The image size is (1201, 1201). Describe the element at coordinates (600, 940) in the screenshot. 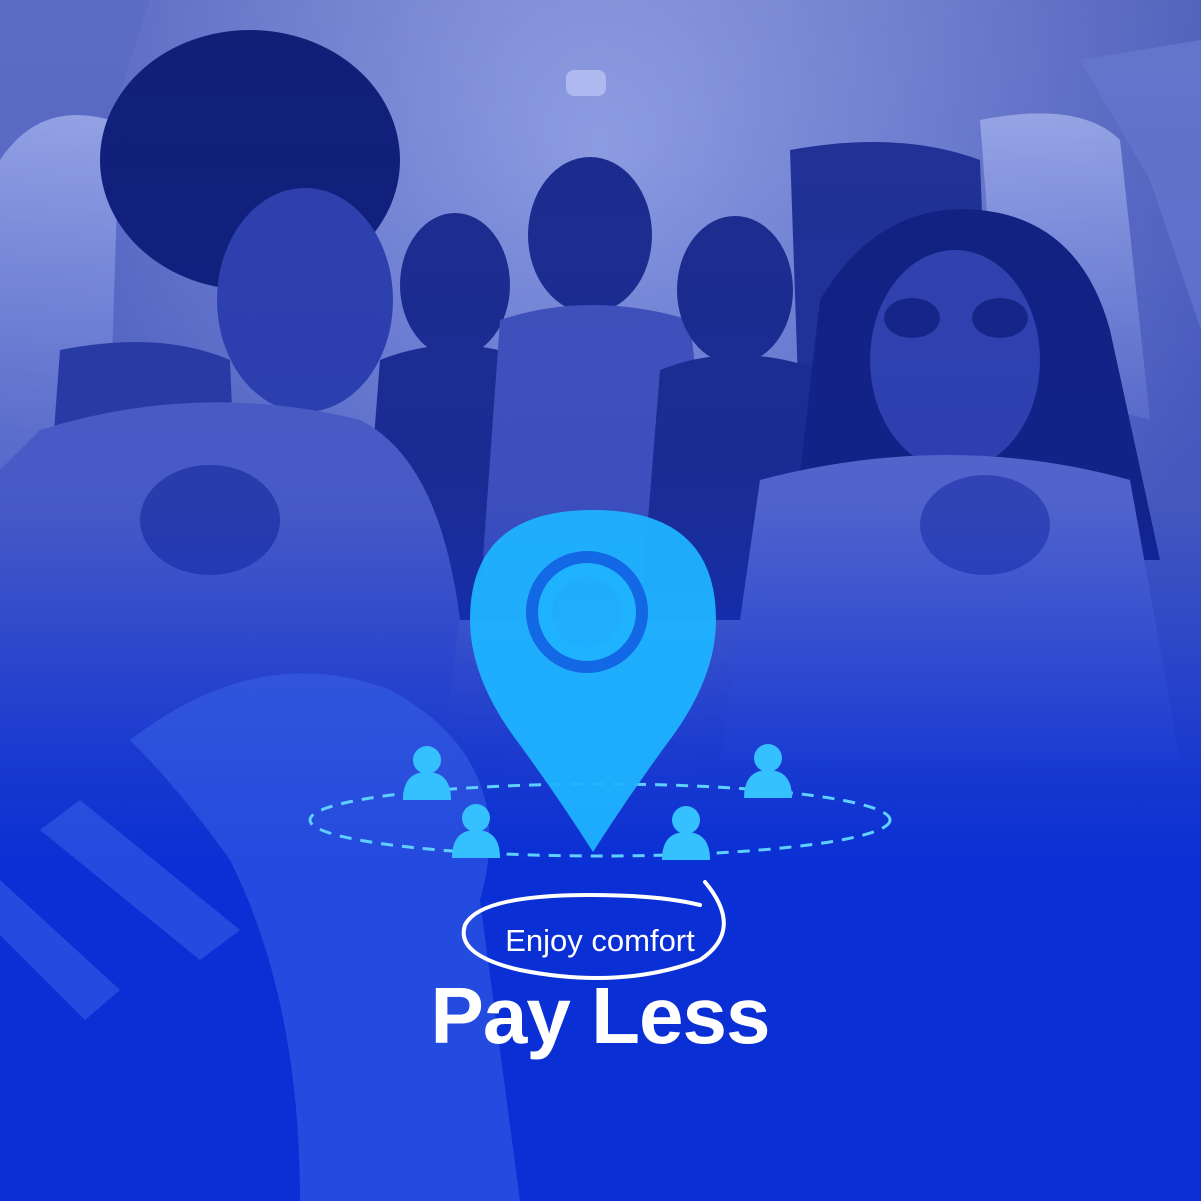

I see `tagline-enjoy-comfort: Enjoy comfort` at that location.